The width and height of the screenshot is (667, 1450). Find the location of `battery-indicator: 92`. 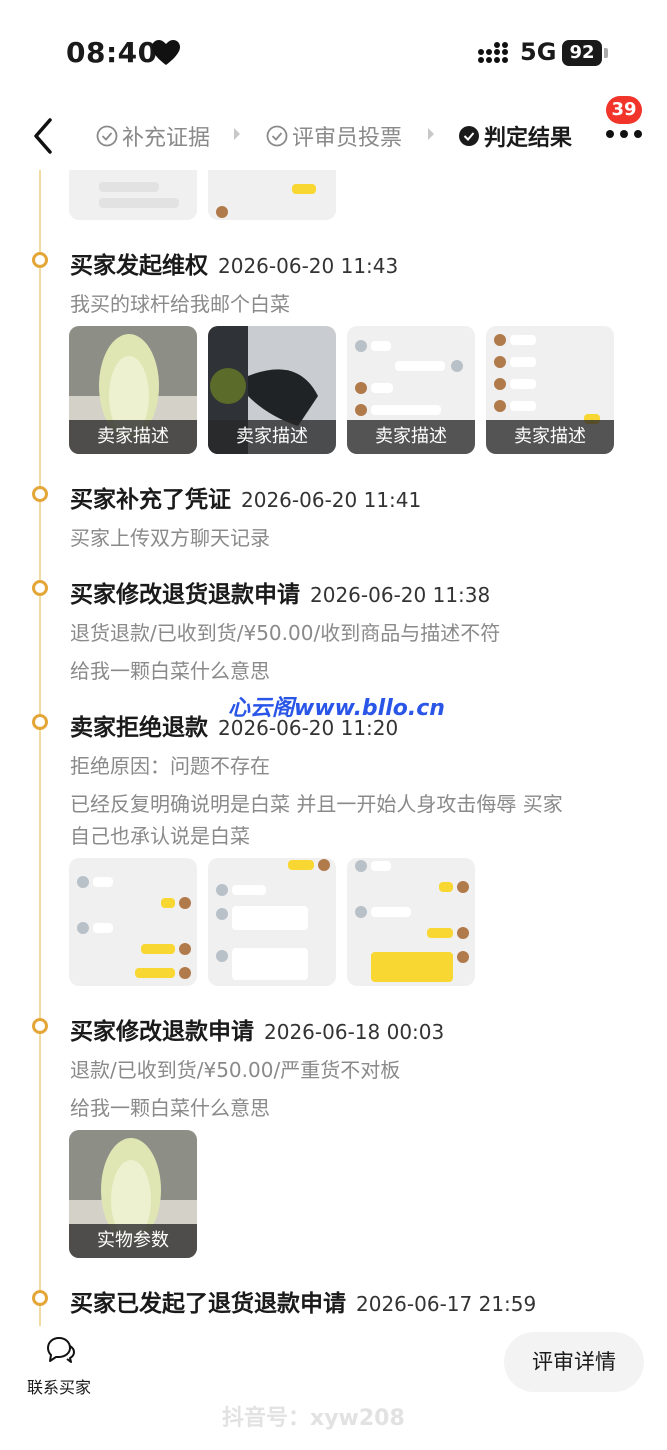

battery-indicator: 92 is located at coordinates (582, 53).